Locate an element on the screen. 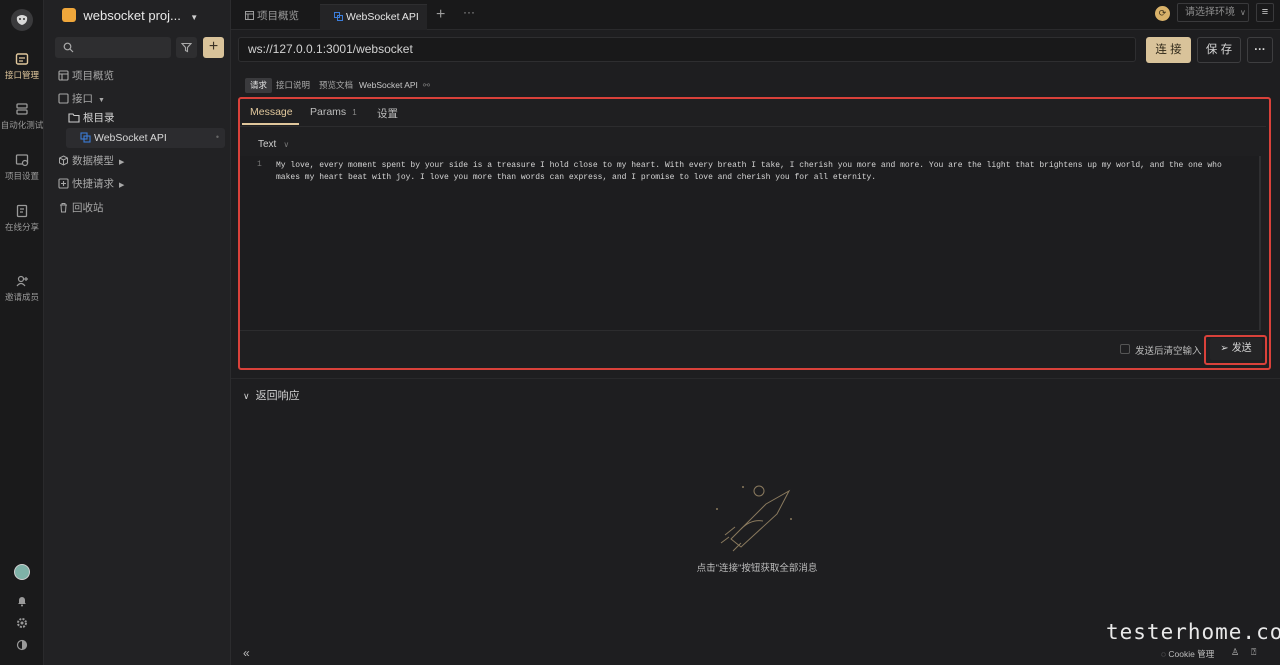  cube-icon is located at coordinates (63, 160).